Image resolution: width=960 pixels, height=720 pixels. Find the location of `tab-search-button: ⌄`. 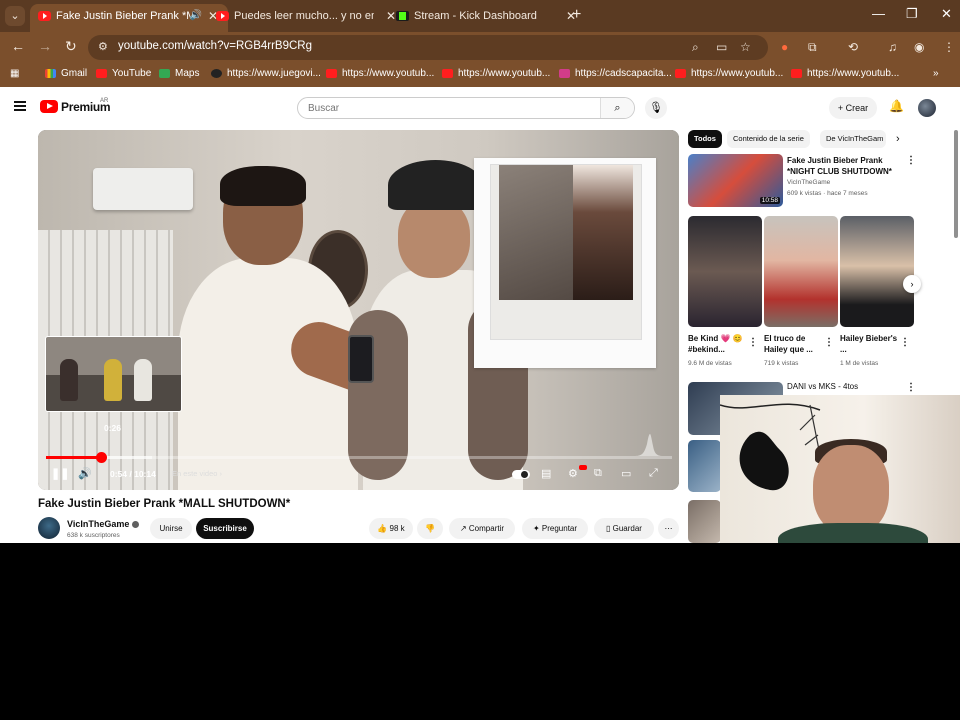

tab-search-button: ⌄ is located at coordinates (15, 16).